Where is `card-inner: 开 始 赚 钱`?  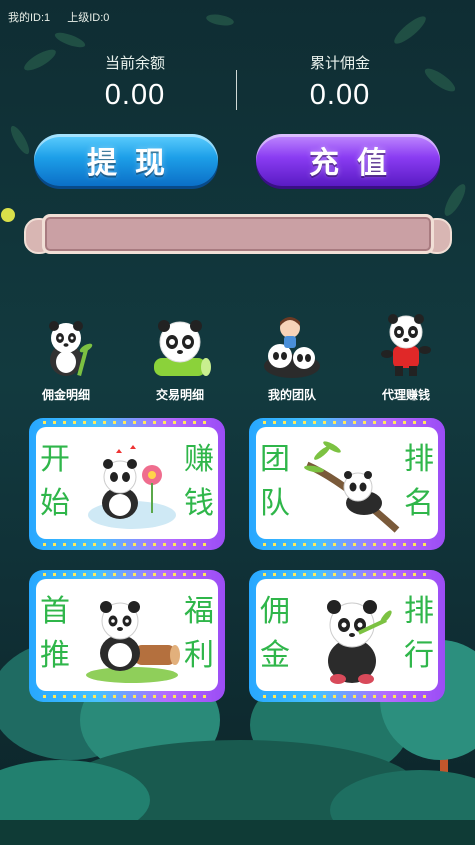 card-inner: 开 始 赚 钱 is located at coordinates (127, 483).